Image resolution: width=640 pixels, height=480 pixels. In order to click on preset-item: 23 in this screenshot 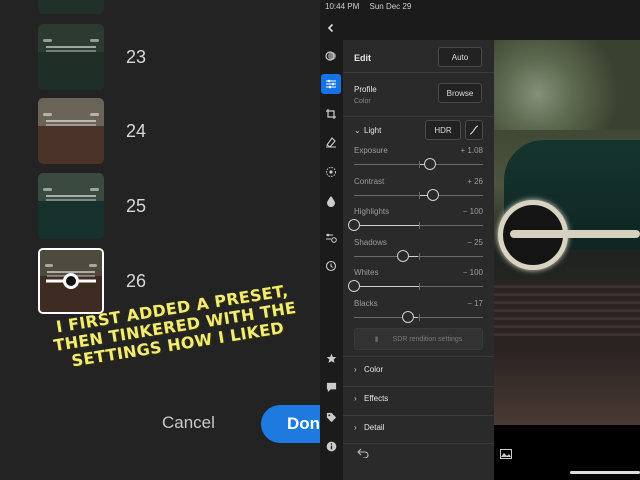, I will do `click(133, 57)`.